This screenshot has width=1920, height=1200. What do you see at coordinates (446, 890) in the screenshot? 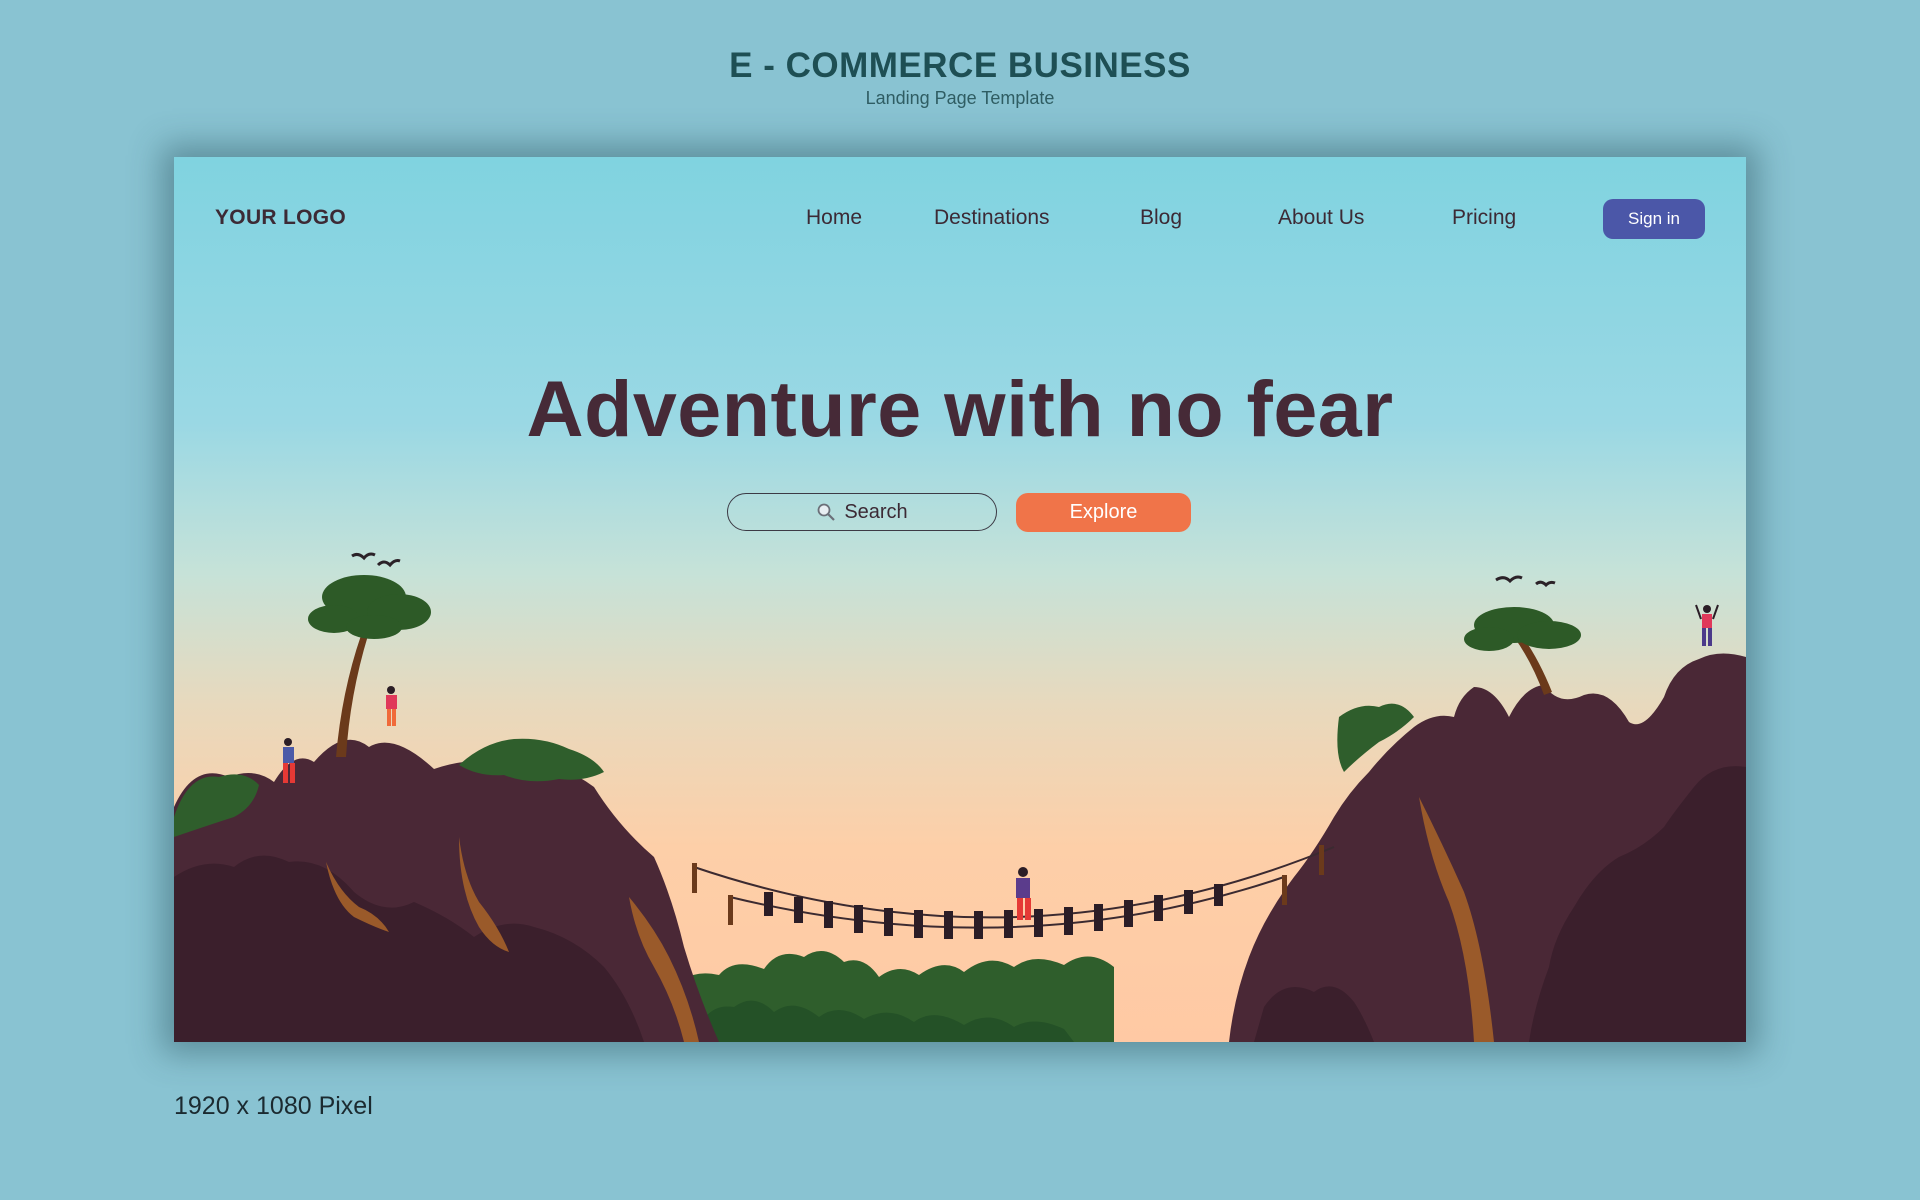
I see `left-cliff` at bounding box center [446, 890].